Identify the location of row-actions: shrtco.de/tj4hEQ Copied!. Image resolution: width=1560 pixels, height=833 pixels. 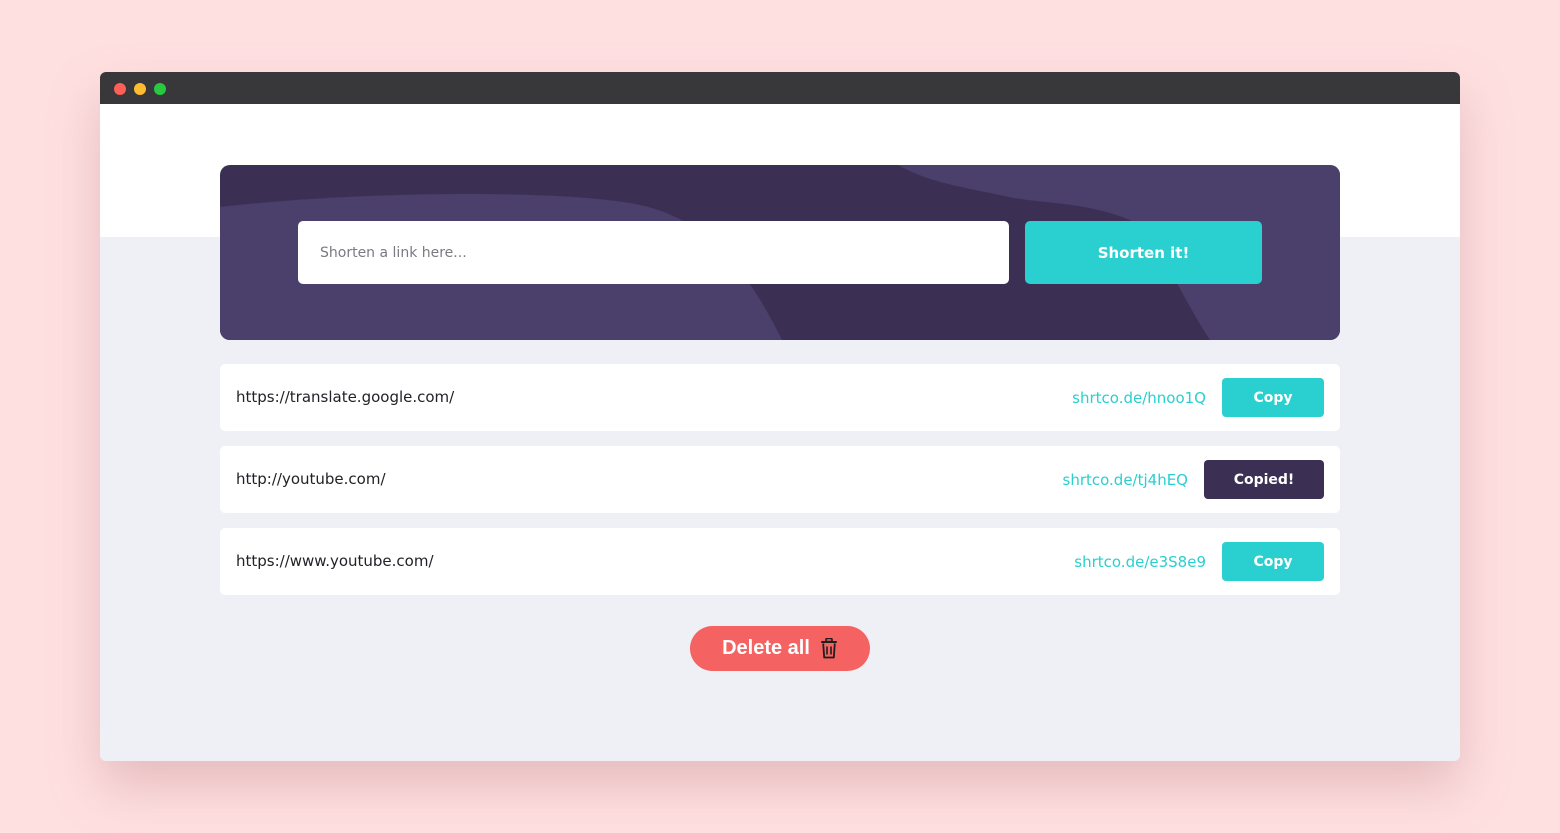
(1193, 479).